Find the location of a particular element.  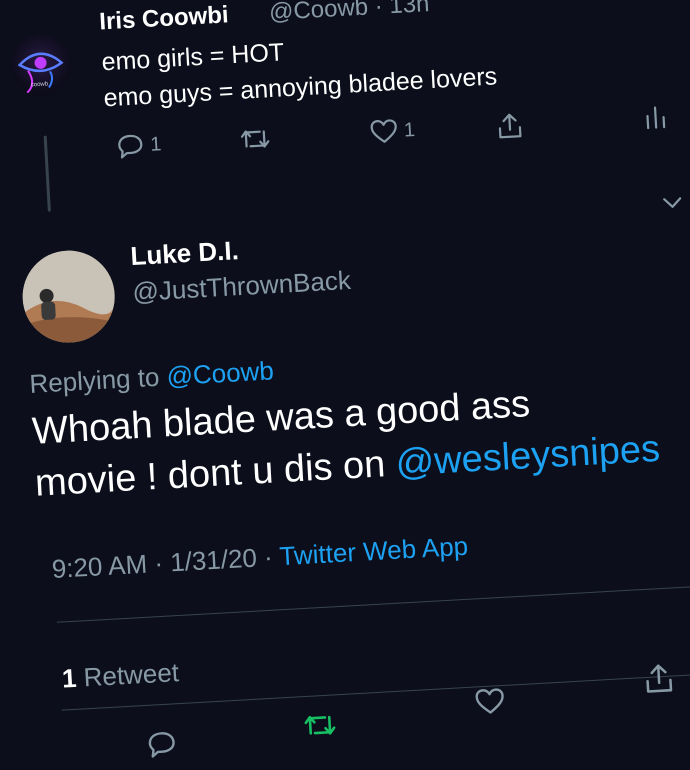

tweet-meta: 9:20 AM · 1/31/20 · Twitter Web App is located at coordinates (260, 558).